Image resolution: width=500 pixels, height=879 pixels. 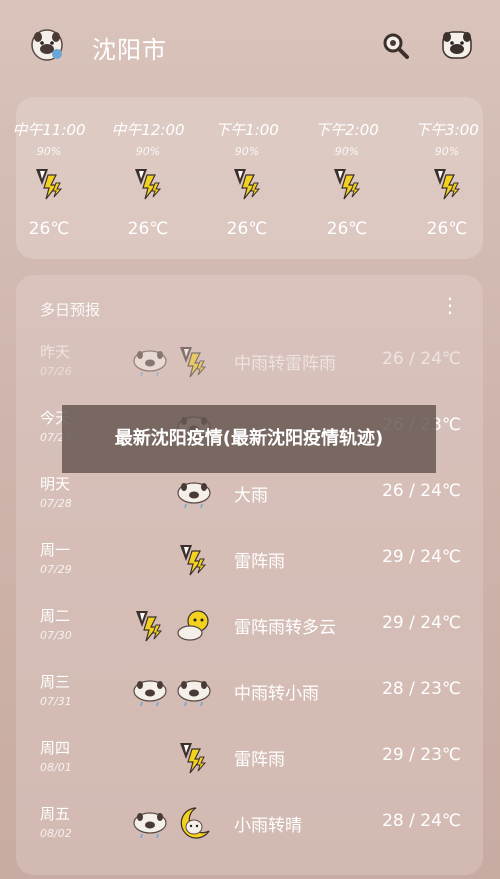 I want to click on app-header: 沈阳市, so click(x=250, y=45).